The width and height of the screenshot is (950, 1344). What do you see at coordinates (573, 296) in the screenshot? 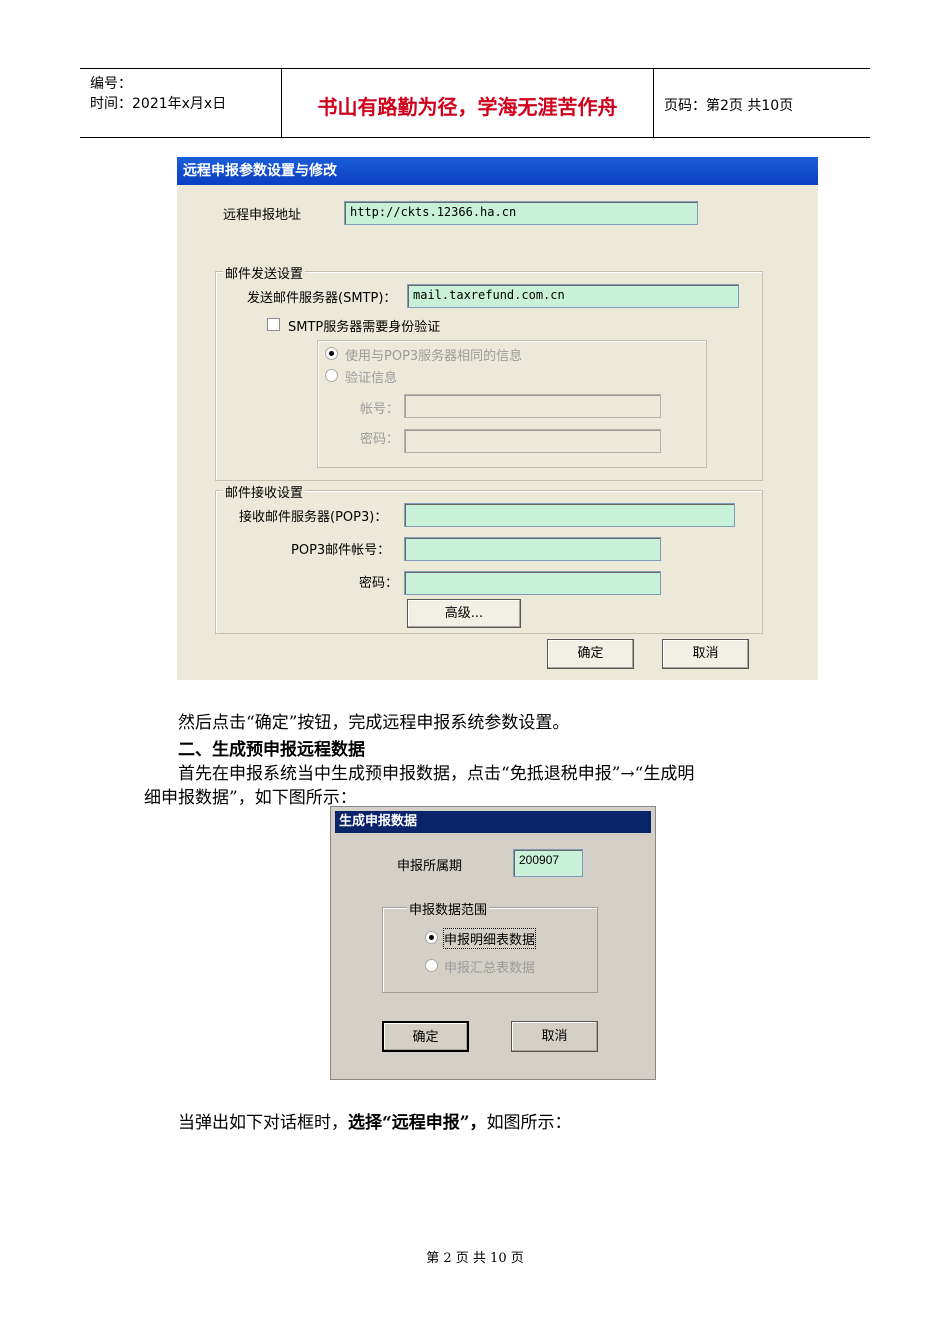
I see `smtp-server-input: mail.taxrefund.com.cn` at bounding box center [573, 296].